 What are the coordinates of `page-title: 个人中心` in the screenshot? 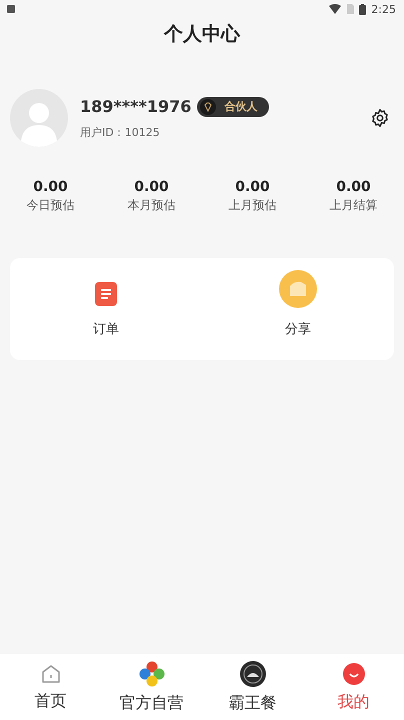 It's located at (202, 34).